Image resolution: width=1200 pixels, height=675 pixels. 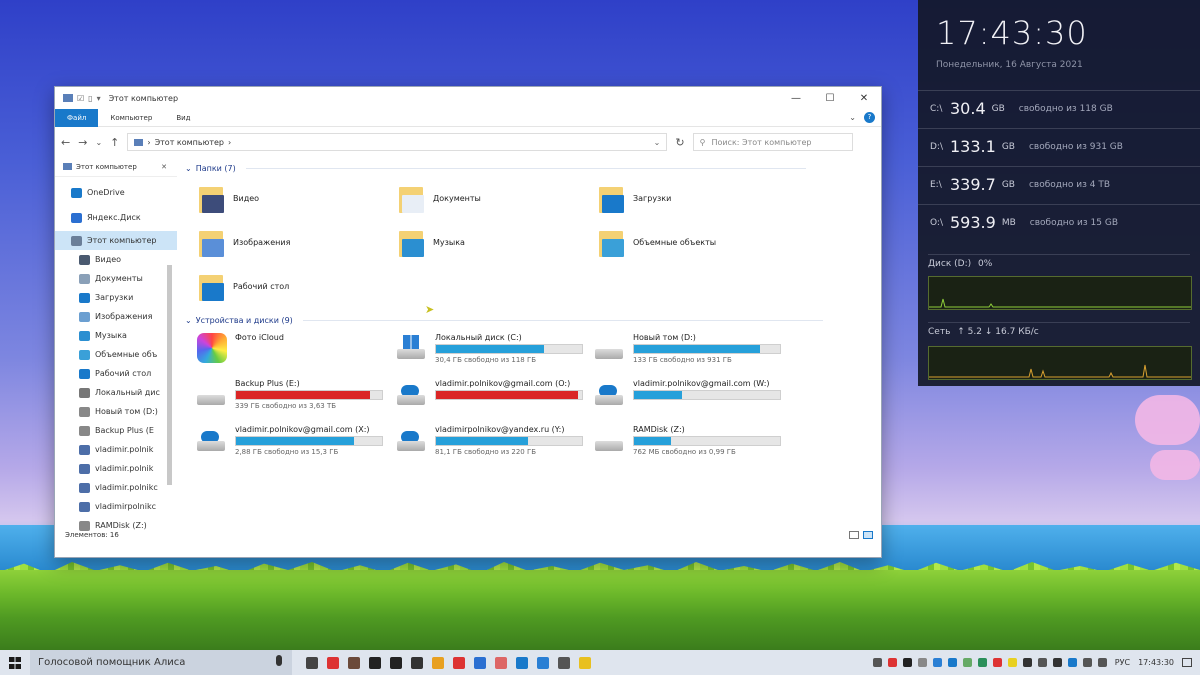 I want to click on drive-item: RAMDisk (Z:) 762 МБ свободно из 0,99 ГБ, so click(x=687, y=440).